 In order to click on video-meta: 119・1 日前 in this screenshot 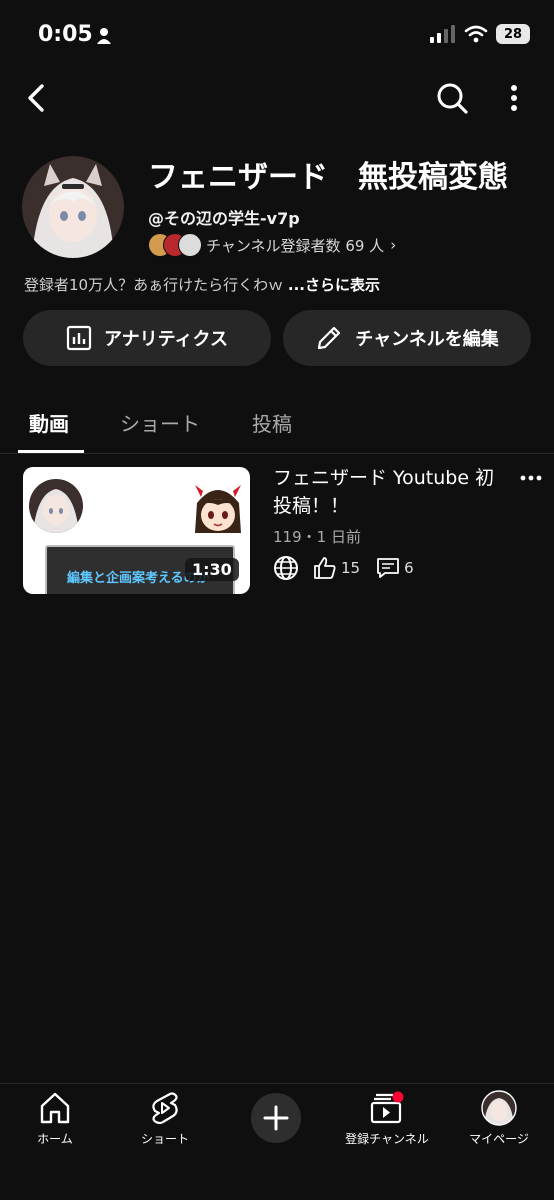, I will do `click(317, 537)`.